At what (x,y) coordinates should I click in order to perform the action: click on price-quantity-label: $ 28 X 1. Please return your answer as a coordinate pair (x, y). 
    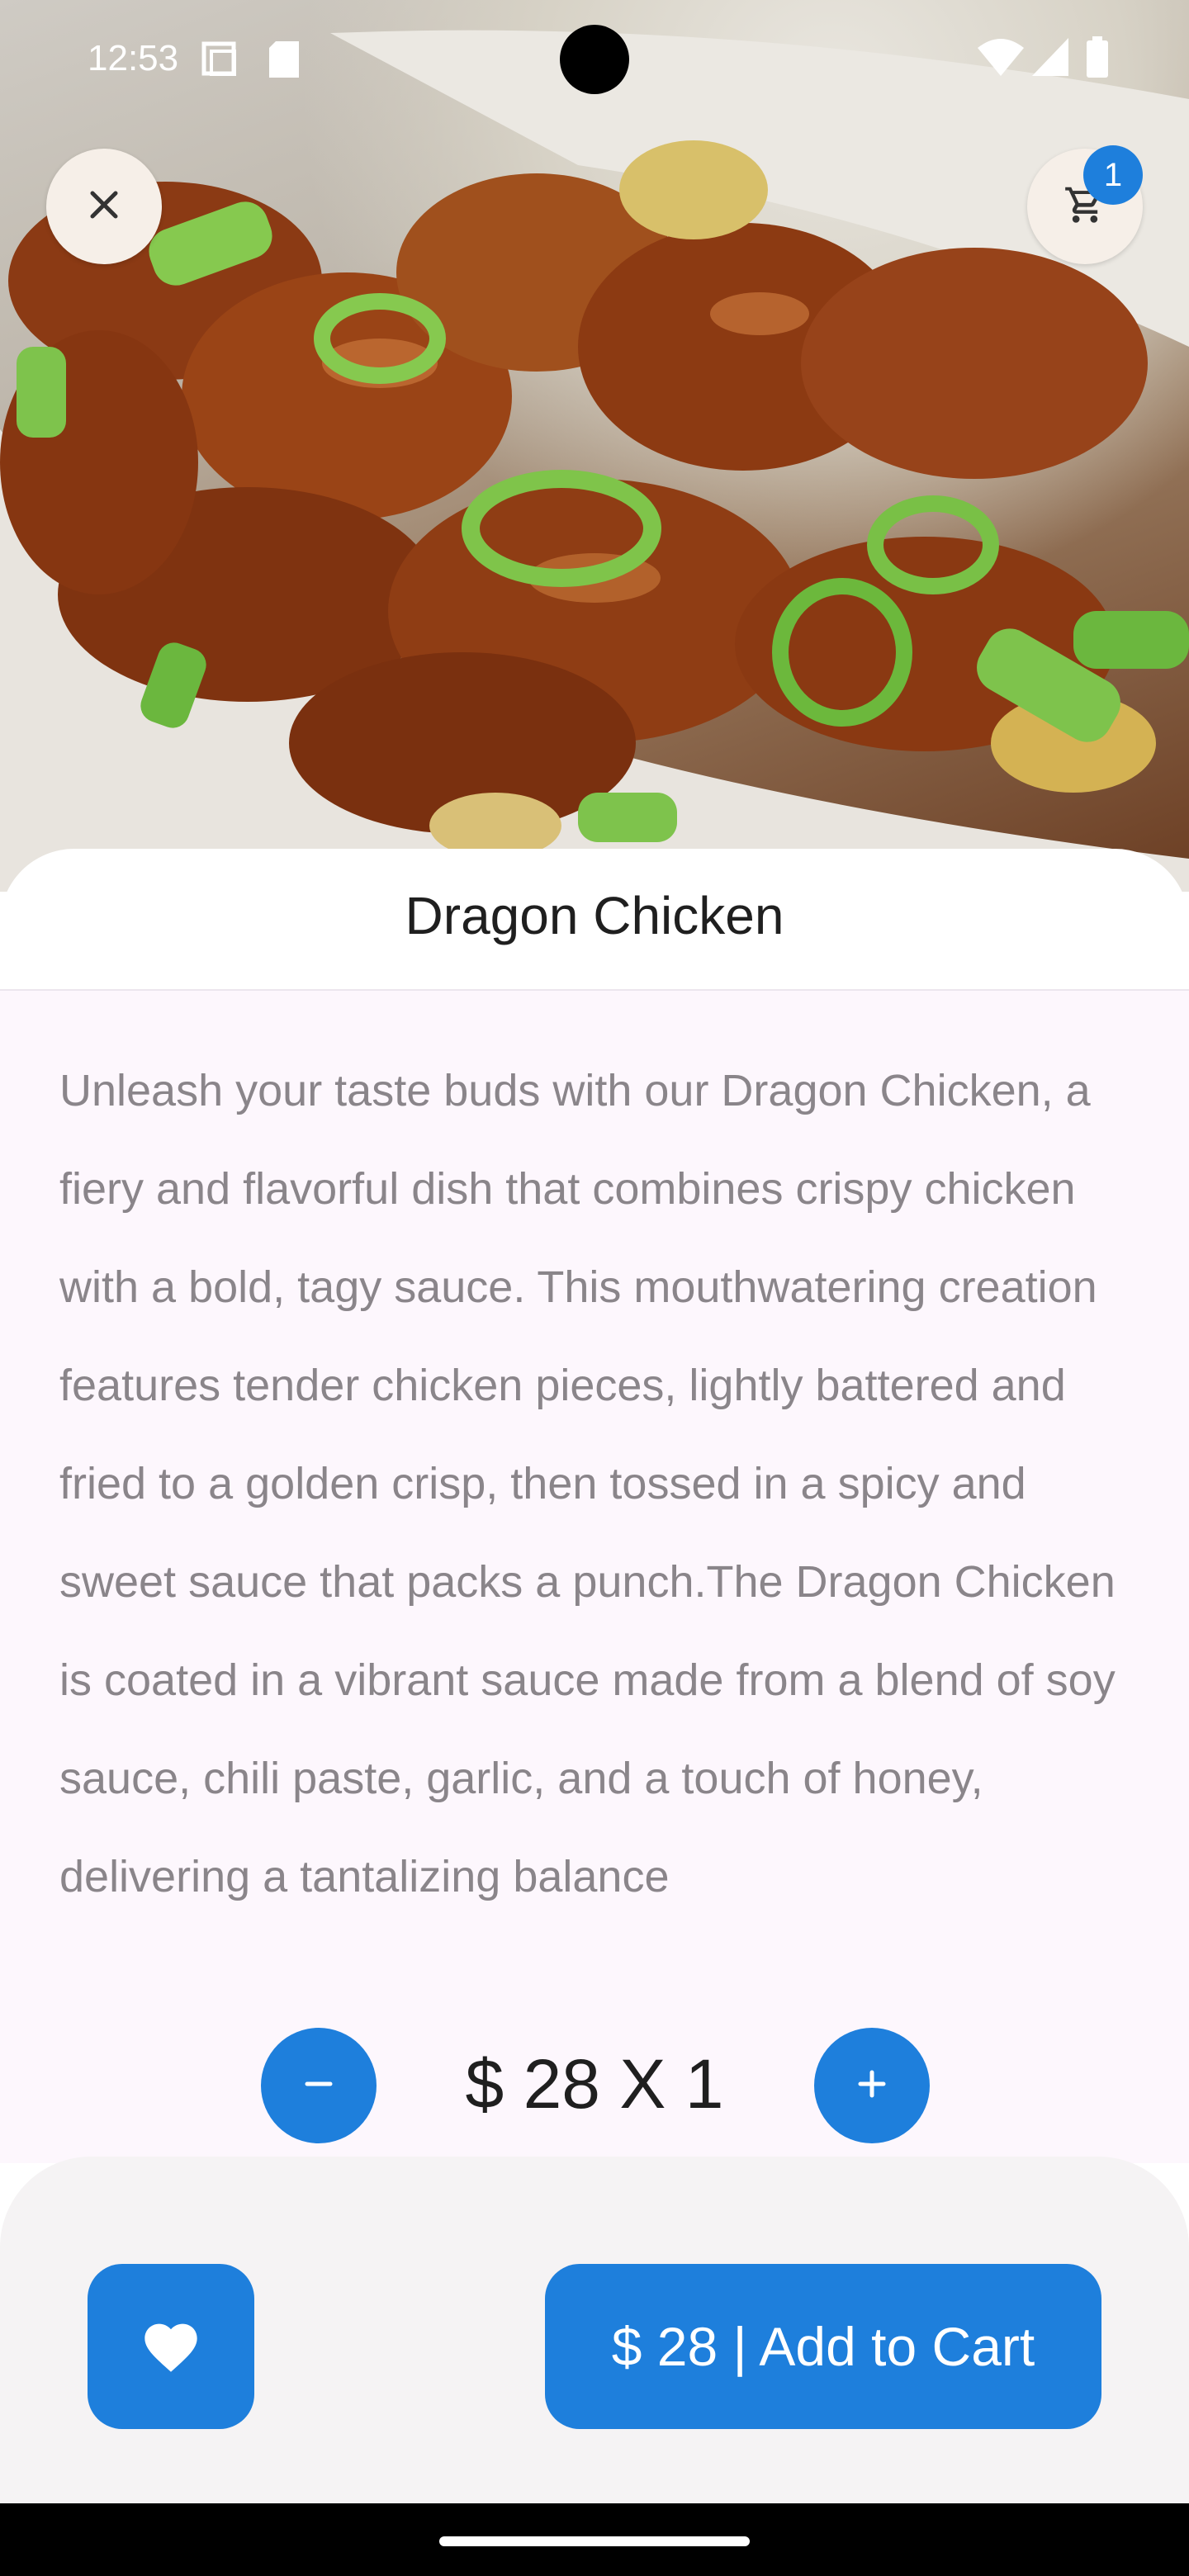
    Looking at the image, I should click on (594, 2084).